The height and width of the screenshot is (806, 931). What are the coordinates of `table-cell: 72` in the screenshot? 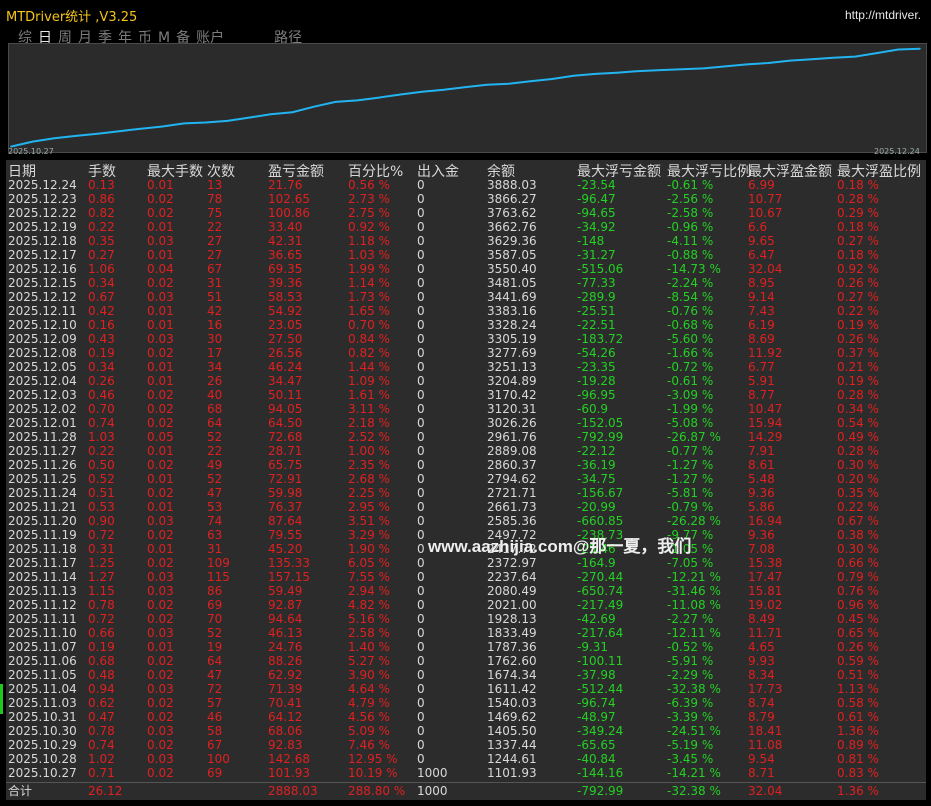 It's located at (215, 689).